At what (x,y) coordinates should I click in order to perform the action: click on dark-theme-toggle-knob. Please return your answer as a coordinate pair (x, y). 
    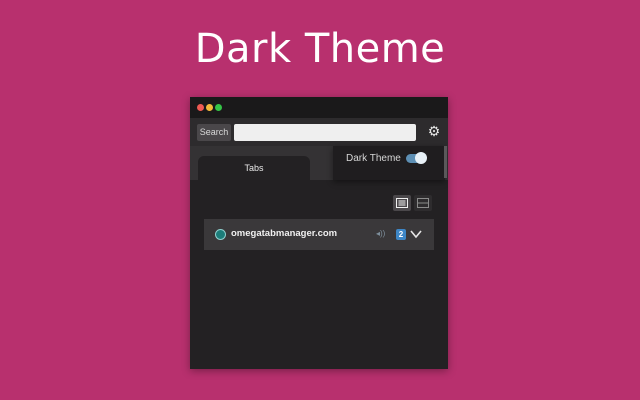
    Looking at the image, I should click on (421, 158).